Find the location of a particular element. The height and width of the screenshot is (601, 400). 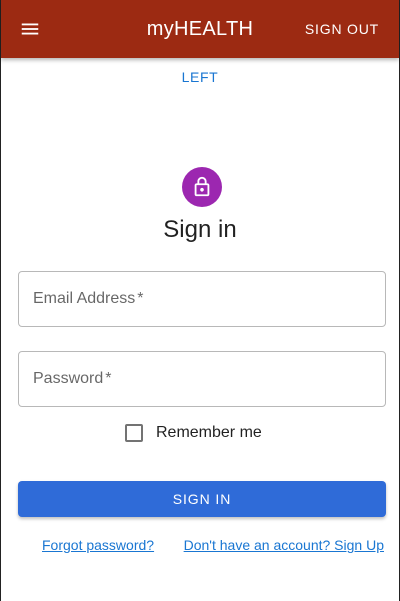

remember-me-label: Remember me is located at coordinates (209, 432).